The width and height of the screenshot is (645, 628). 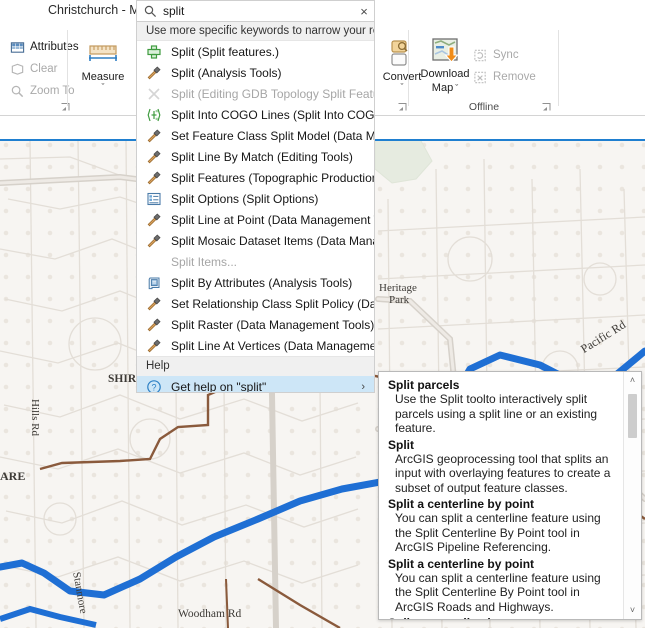 I want to click on clear-selection-button: Clear, so click(x=33, y=69).